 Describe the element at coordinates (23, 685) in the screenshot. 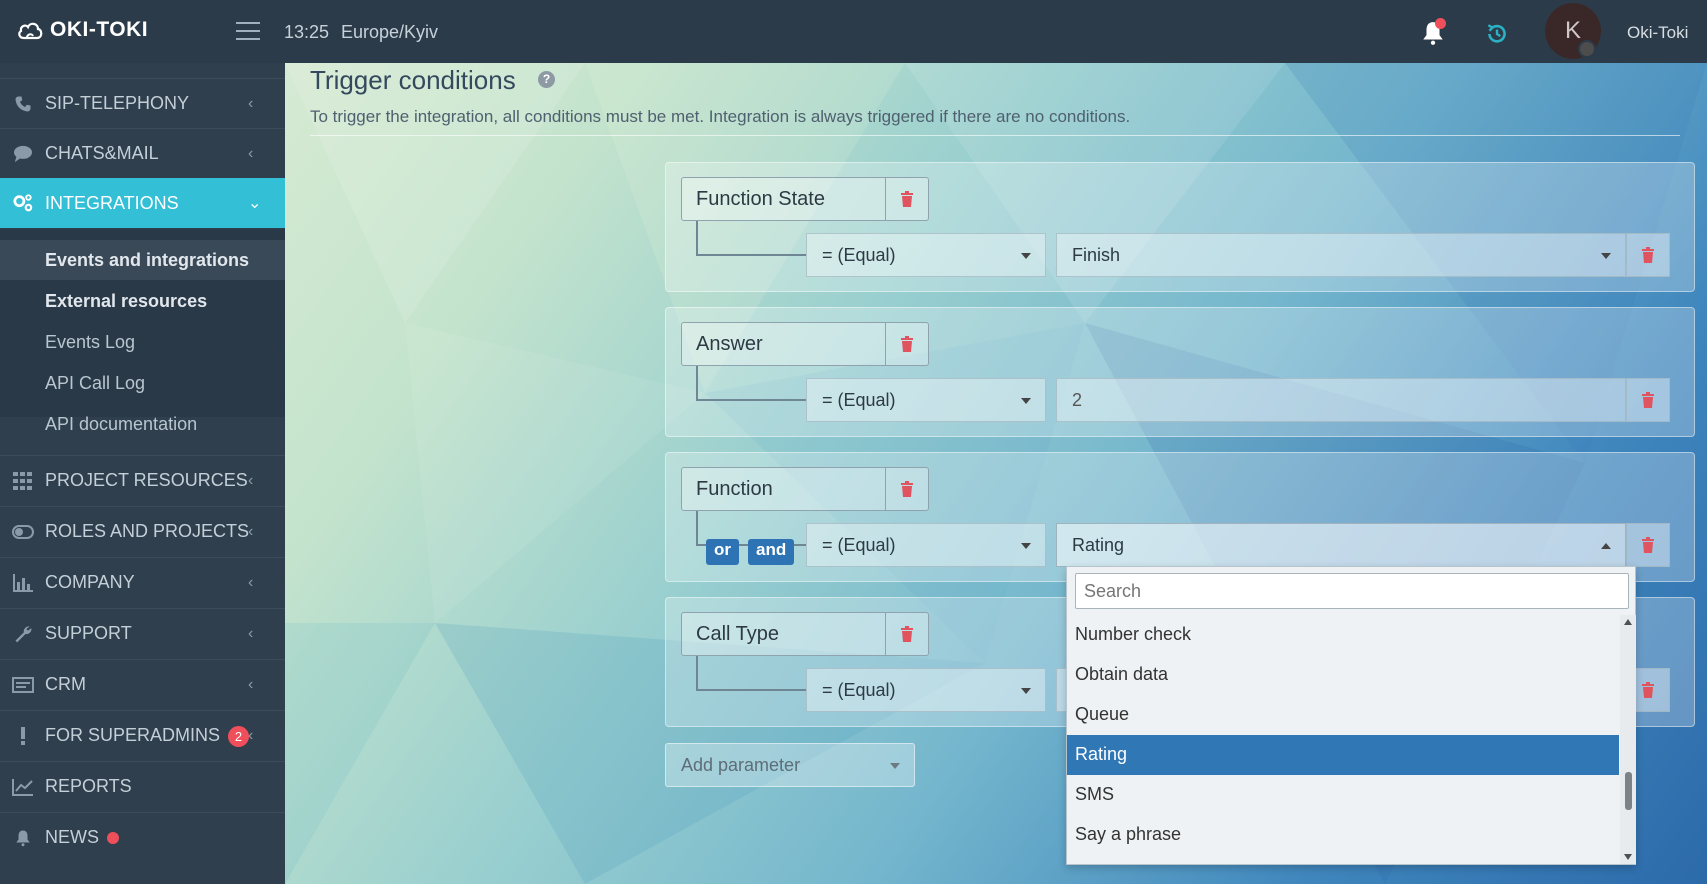

I see `card-icon` at that location.